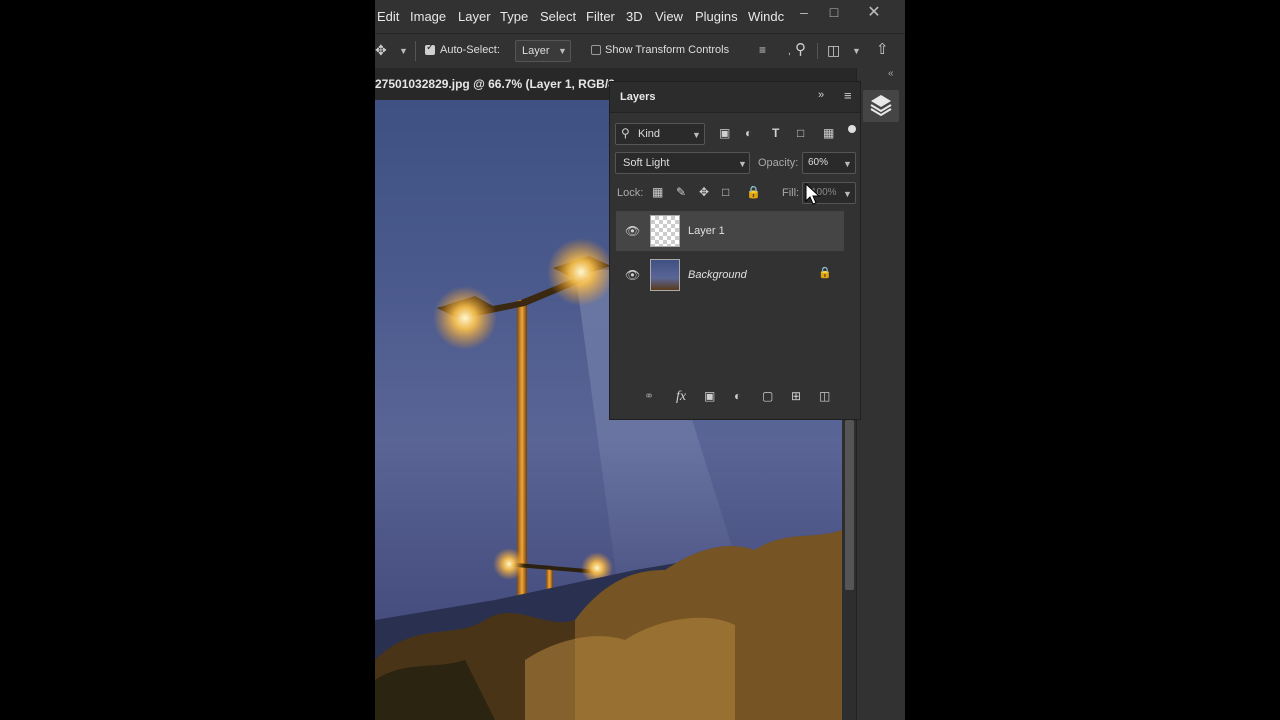 This screenshot has width=1280, height=720. Describe the element at coordinates (874, 12) in the screenshot. I see `close-icon: ✕` at that location.